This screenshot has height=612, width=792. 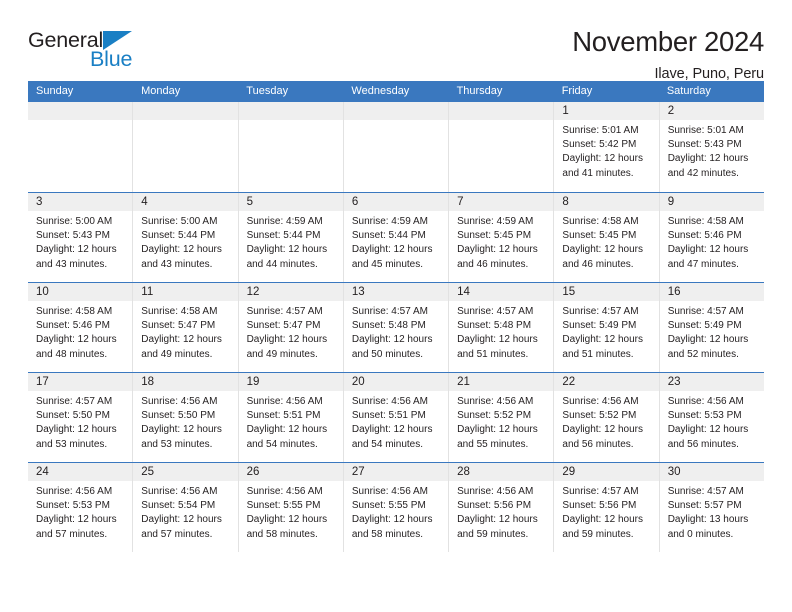 What do you see at coordinates (501, 472) in the screenshot?
I see `day-number: 28` at bounding box center [501, 472].